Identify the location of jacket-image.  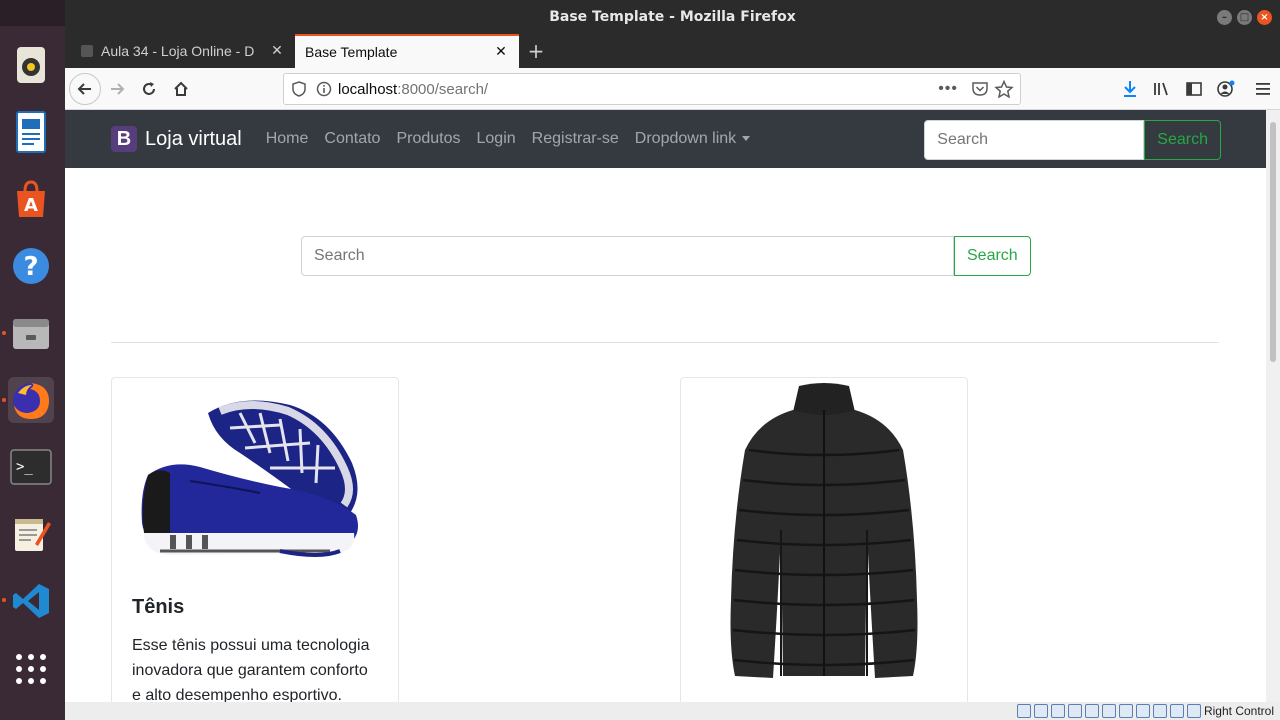
(824, 530).